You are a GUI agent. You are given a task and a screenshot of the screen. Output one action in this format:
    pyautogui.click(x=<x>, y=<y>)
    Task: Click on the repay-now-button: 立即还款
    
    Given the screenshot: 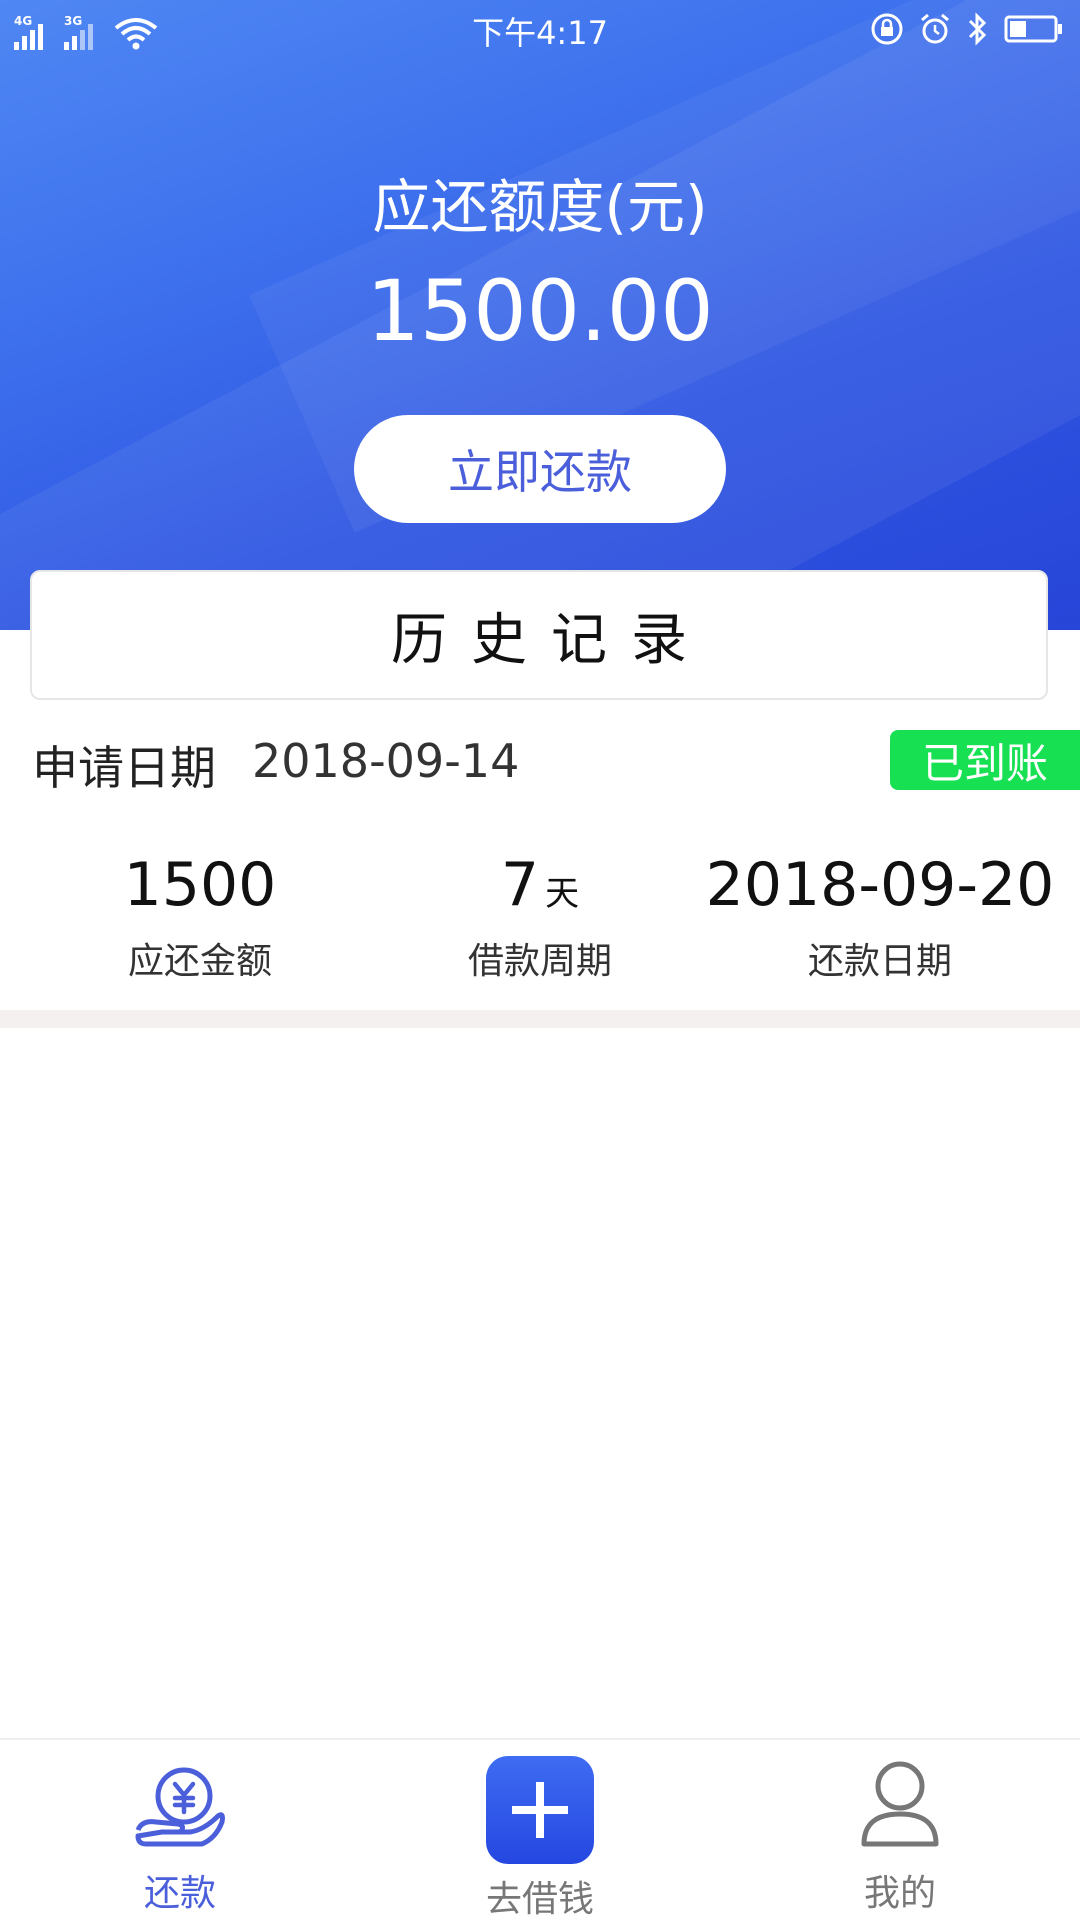 What is the action you would take?
    pyautogui.click(x=540, y=469)
    